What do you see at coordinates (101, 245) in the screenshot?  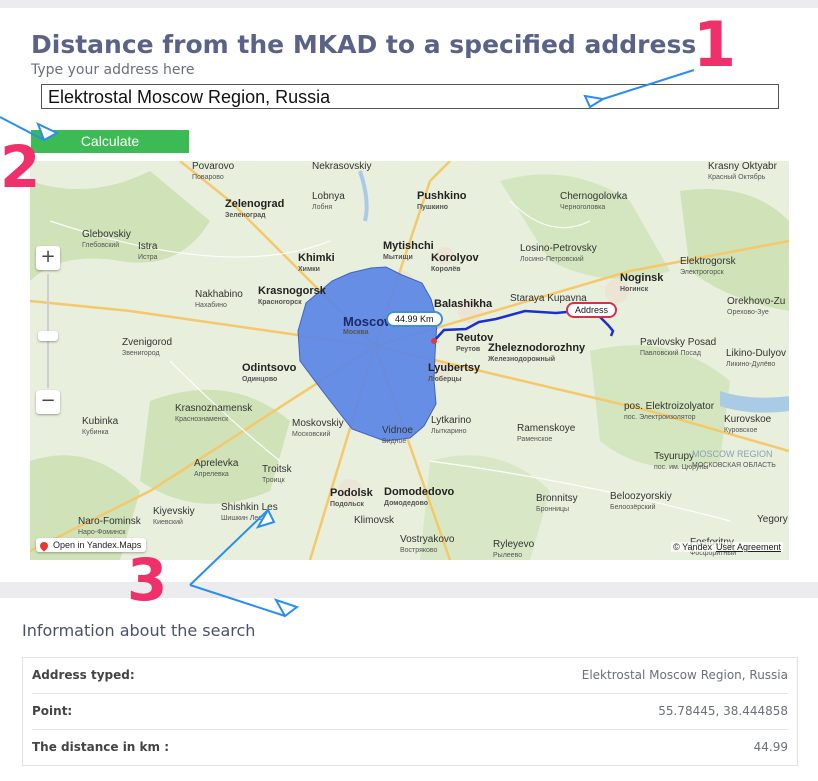 I see `place-name-native: Глебовский` at bounding box center [101, 245].